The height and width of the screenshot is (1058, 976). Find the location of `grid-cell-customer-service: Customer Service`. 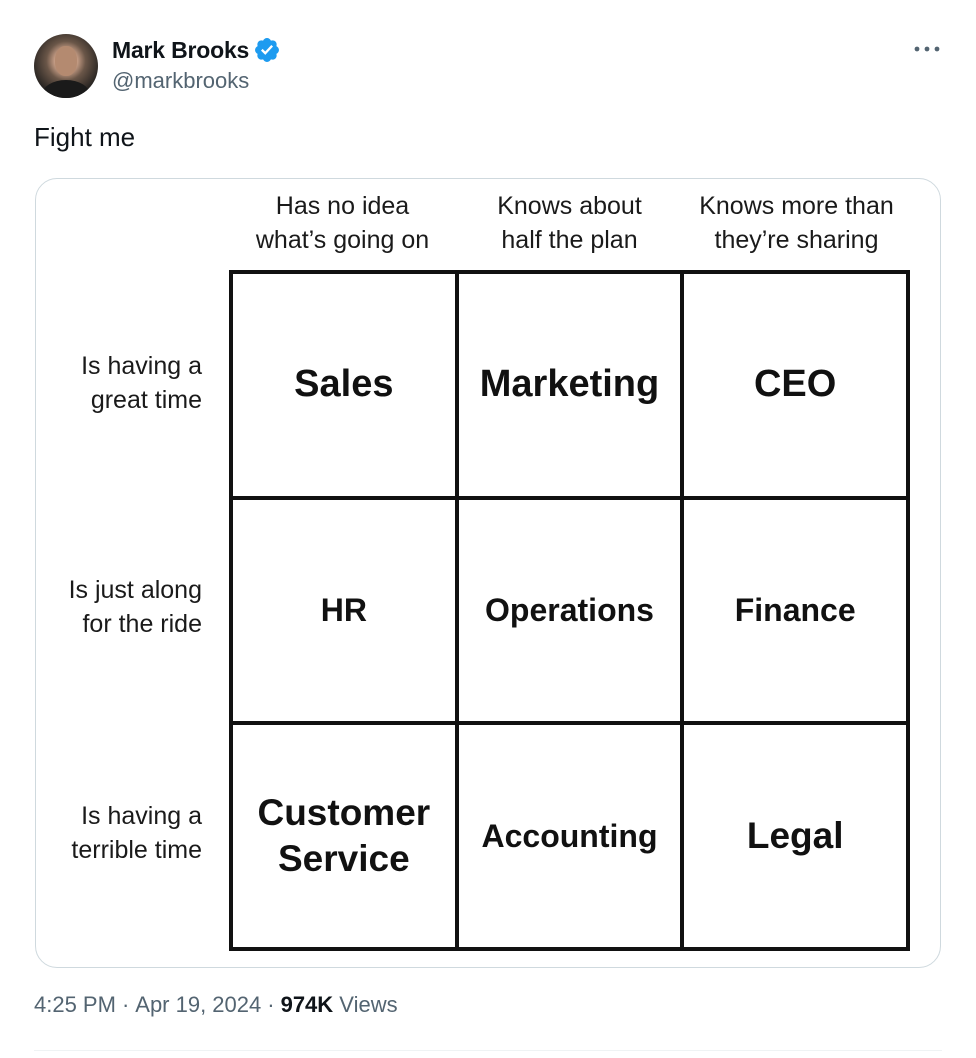

grid-cell-customer-service: Customer Service is located at coordinates (344, 836).